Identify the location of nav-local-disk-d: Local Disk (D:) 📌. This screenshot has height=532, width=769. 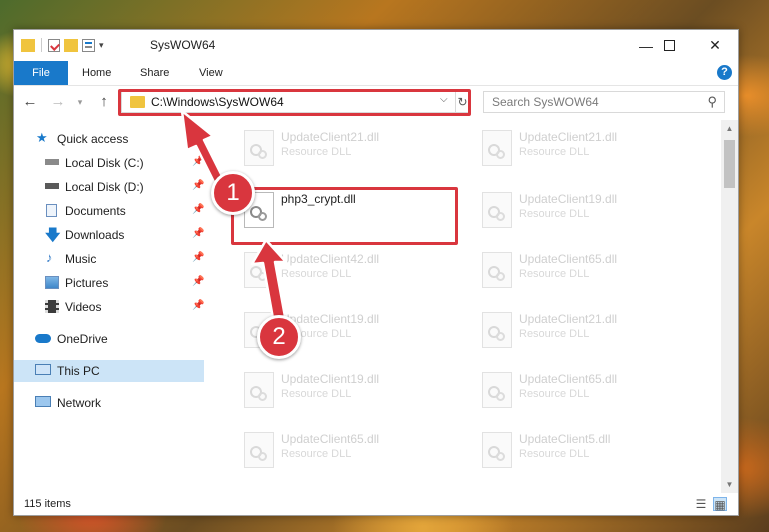
(109, 187).